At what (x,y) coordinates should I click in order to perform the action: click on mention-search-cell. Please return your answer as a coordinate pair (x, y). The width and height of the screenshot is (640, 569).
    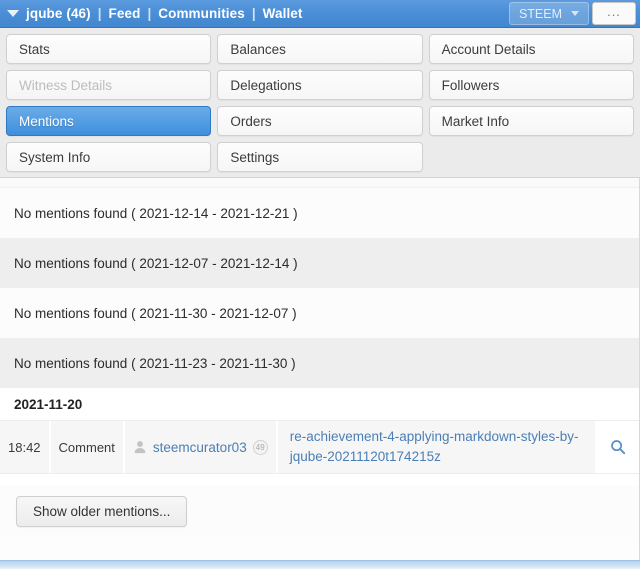
    Looking at the image, I should click on (618, 447).